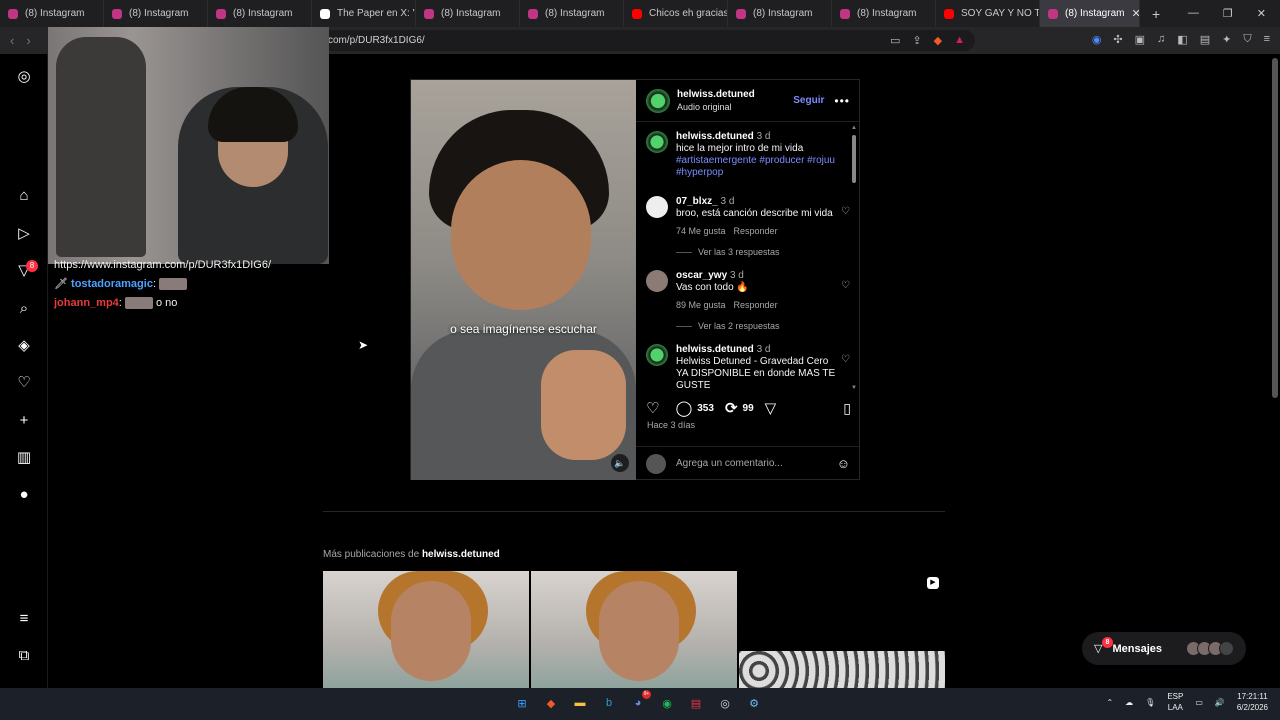 This screenshot has height=720, width=1280. I want to click on music-icon: ♫, so click(1161, 39).